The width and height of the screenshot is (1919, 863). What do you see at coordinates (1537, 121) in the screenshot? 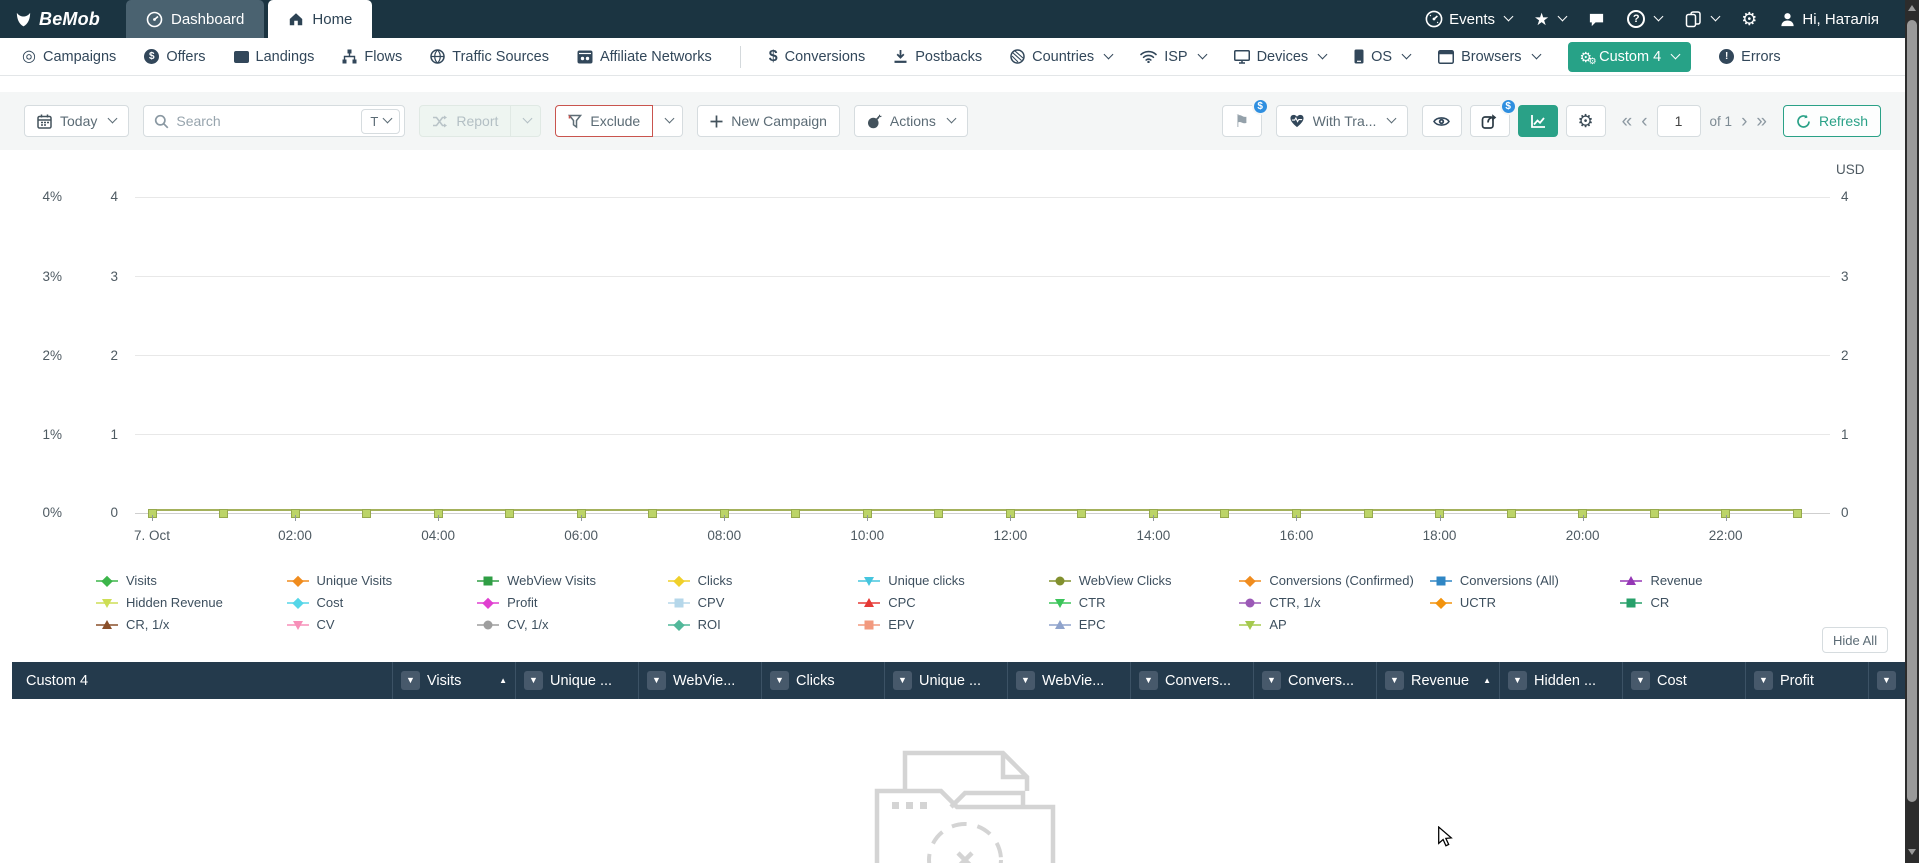
I see `chart-toggle-button` at bounding box center [1537, 121].